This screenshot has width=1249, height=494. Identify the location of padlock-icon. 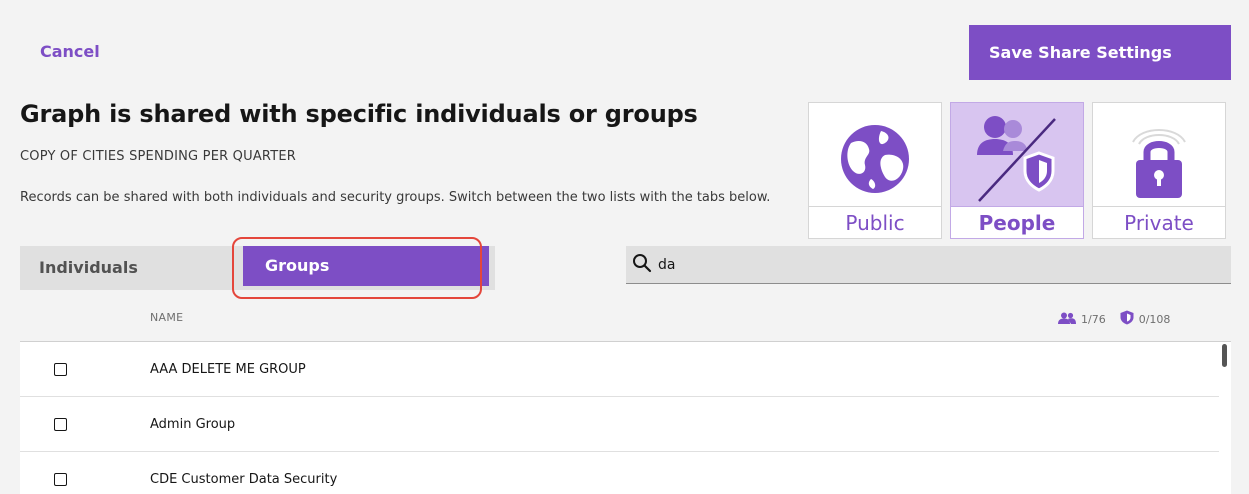
(1159, 159).